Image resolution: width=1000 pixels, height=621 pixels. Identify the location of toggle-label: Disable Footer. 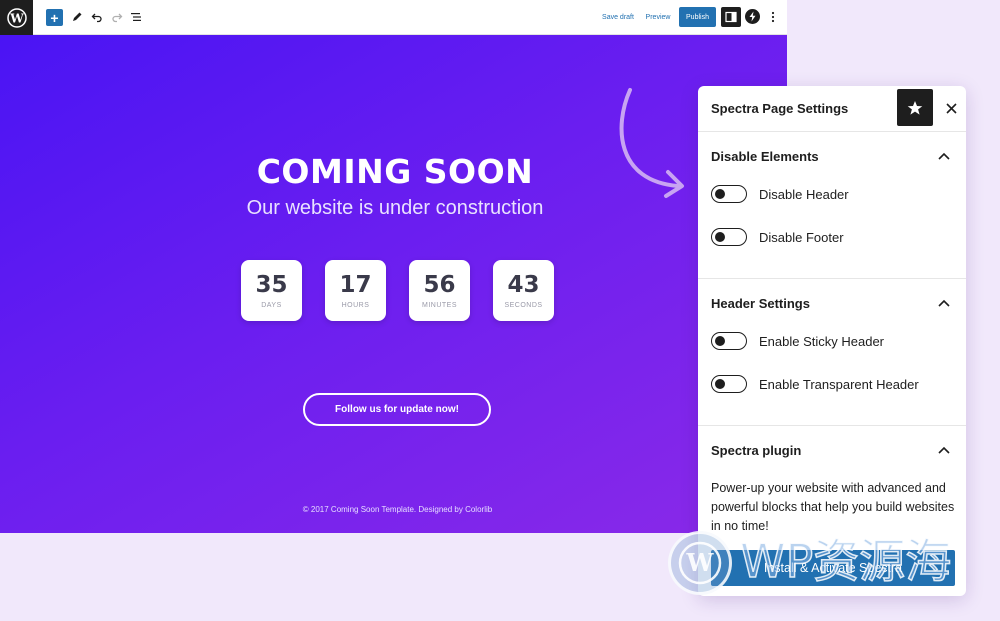
(801, 237).